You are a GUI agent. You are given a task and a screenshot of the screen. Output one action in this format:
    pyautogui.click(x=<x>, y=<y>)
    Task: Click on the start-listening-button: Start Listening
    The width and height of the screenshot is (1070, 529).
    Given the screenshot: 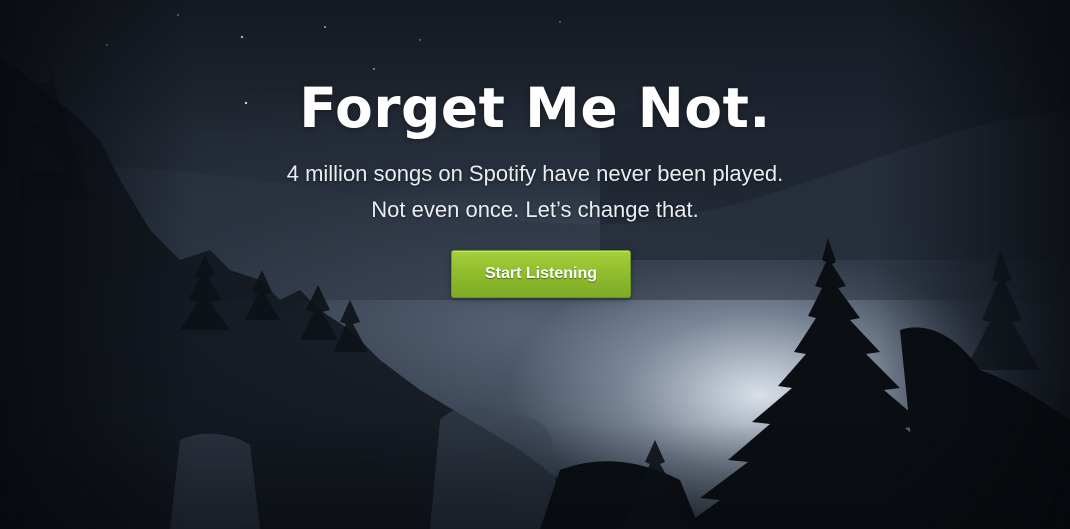 What is the action you would take?
    pyautogui.click(x=541, y=274)
    